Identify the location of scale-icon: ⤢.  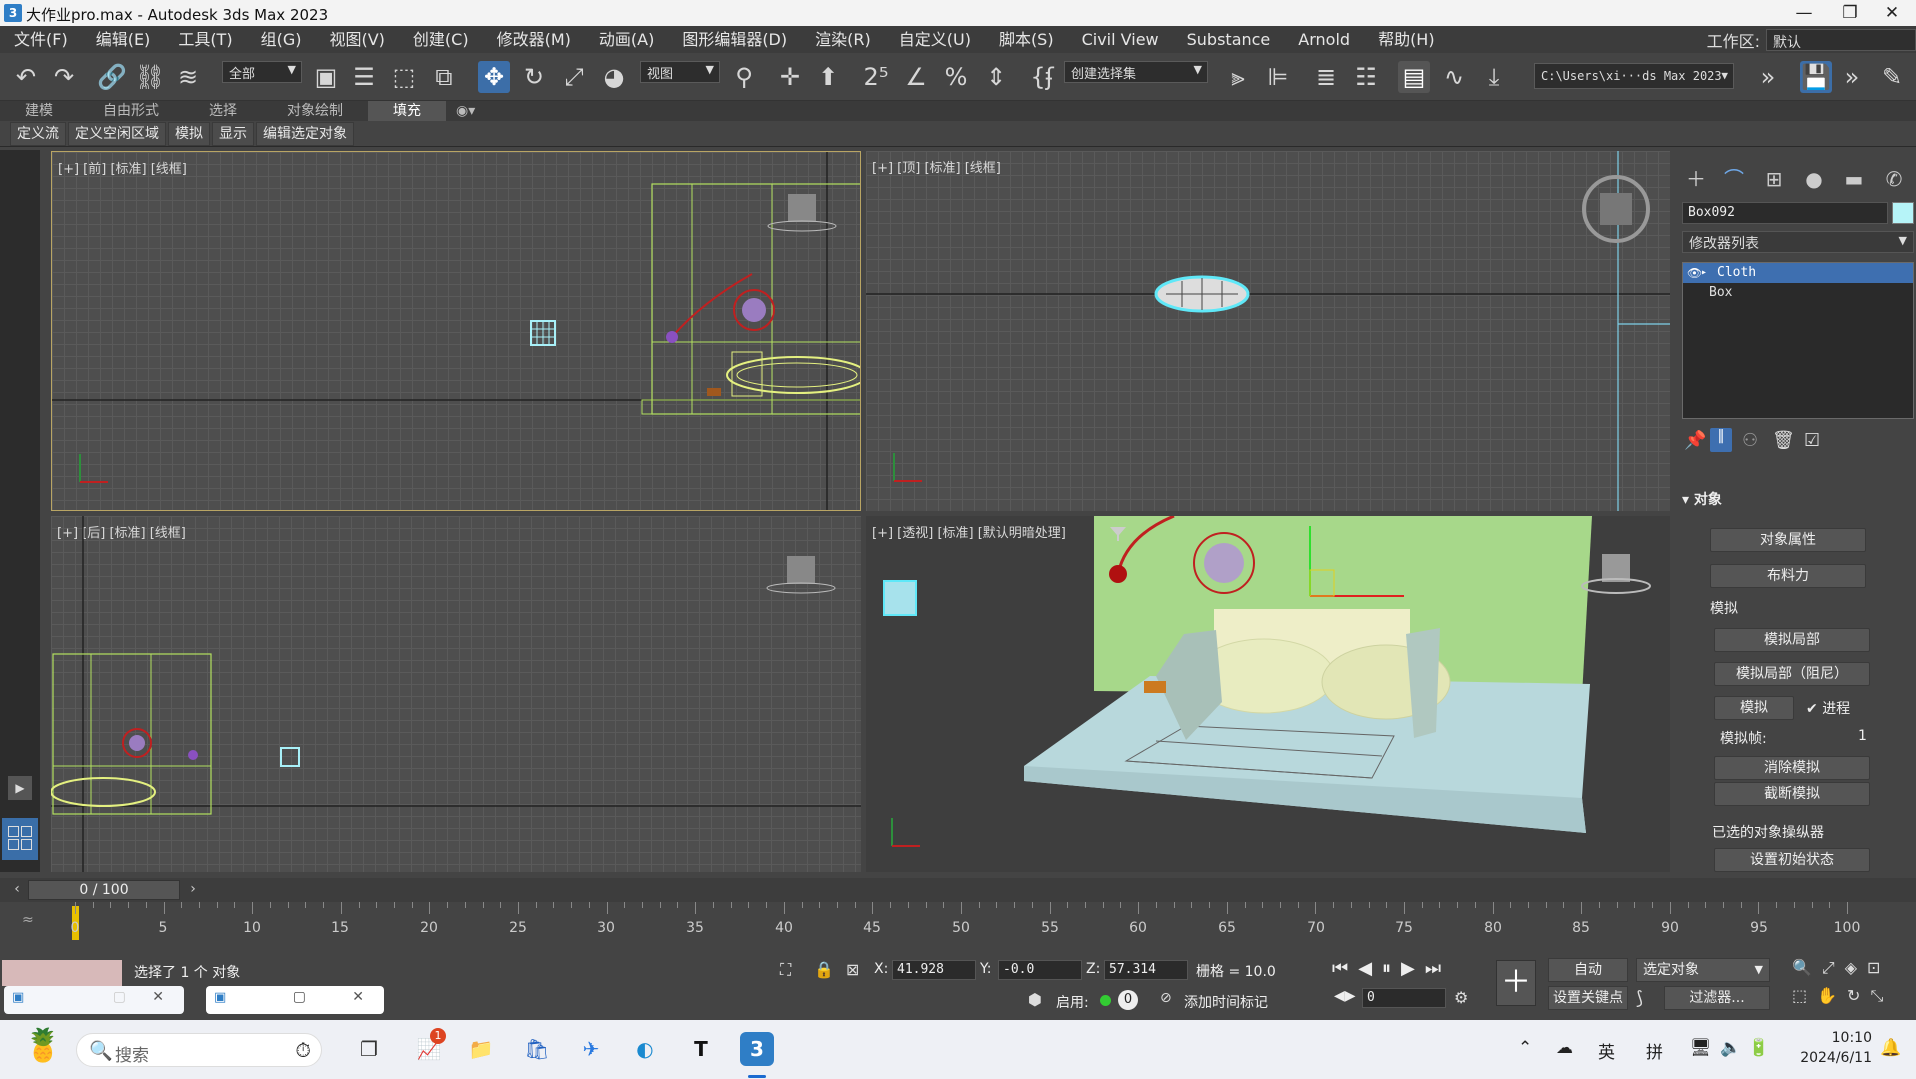
(574, 77).